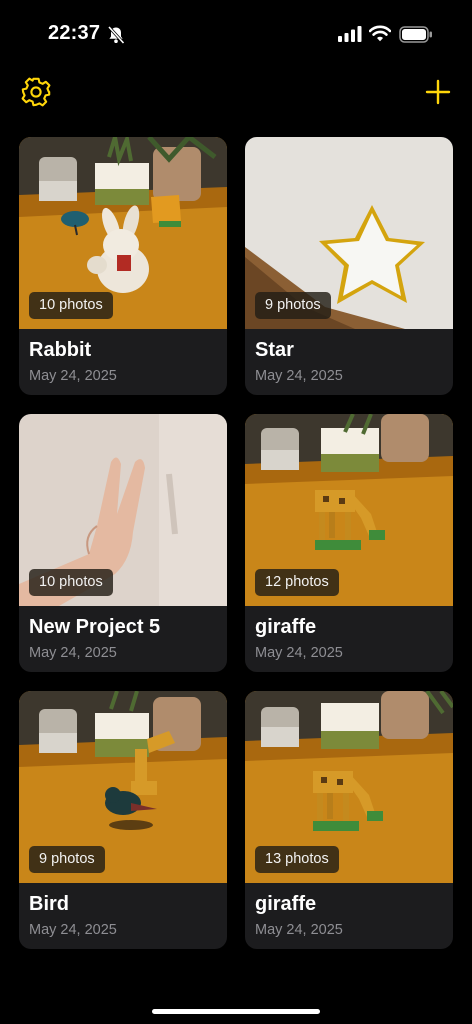 This screenshot has height=1024, width=472. I want to click on project-card: 9 photos Star May 24, 2025, so click(349, 266).